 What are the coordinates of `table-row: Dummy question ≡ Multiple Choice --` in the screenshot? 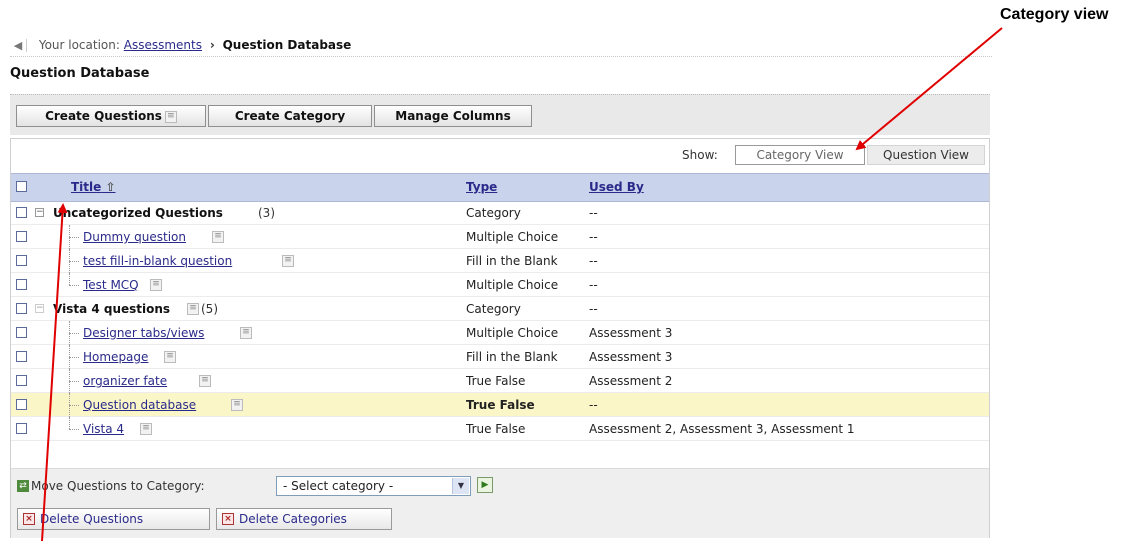 It's located at (500, 237).